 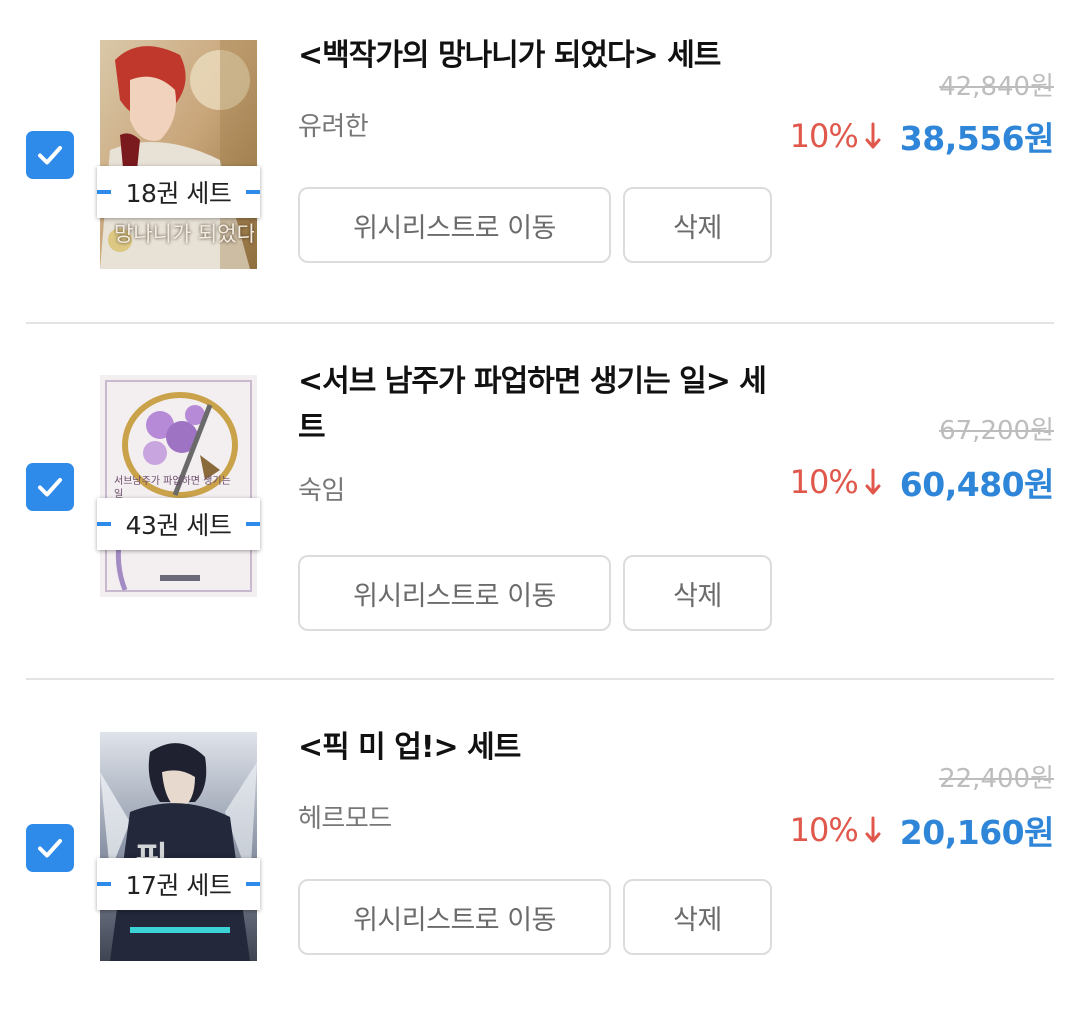 What do you see at coordinates (996, 431) in the screenshot?
I see `original-price: 67,200원` at bounding box center [996, 431].